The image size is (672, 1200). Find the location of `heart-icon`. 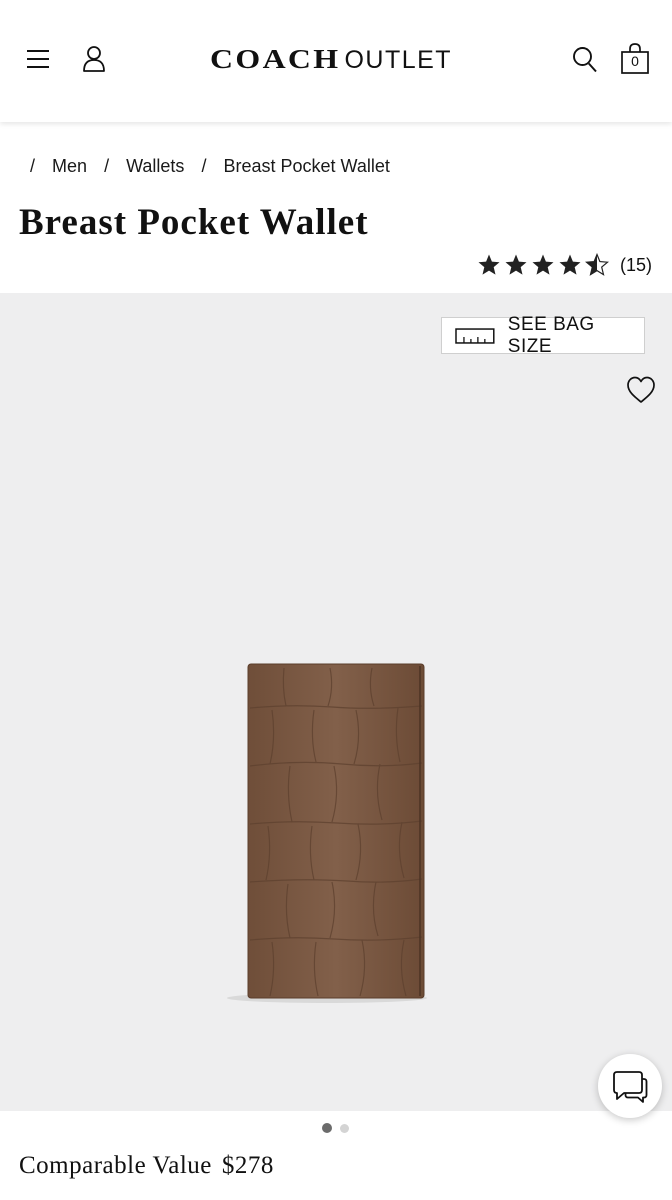

heart-icon is located at coordinates (641, 390).